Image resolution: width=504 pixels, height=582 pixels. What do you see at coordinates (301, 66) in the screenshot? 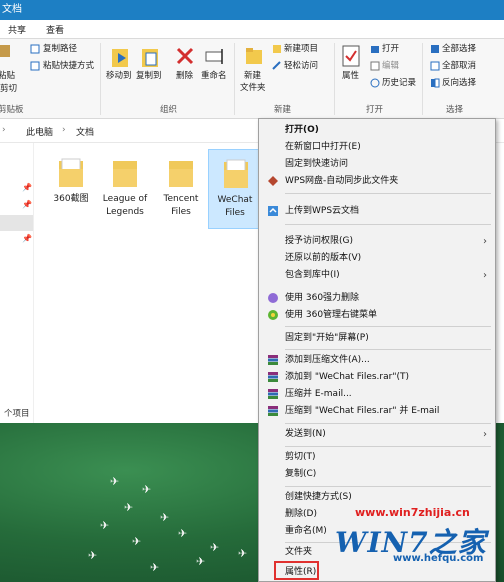
I see `easy-access-button: 轻松访问` at bounding box center [301, 66].